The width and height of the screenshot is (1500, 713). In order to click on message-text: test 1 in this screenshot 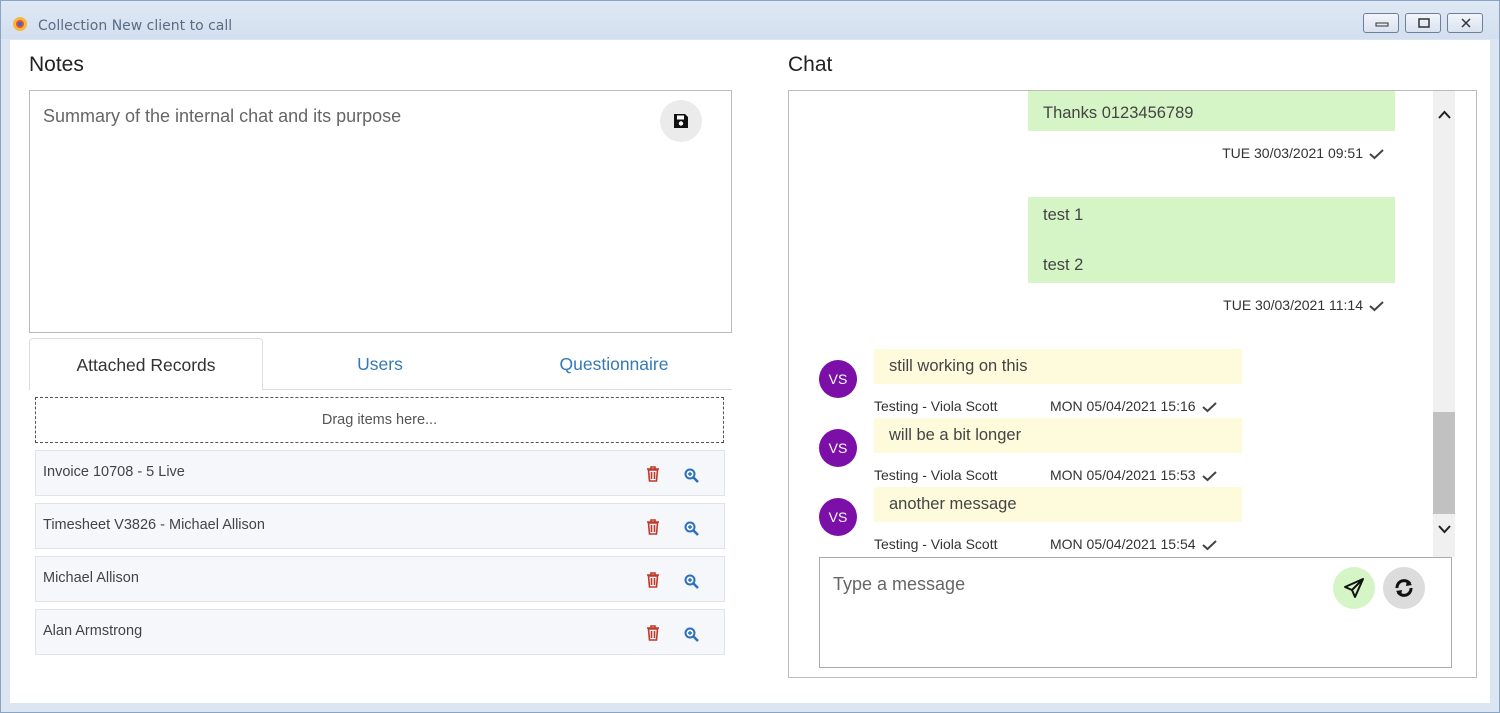, I will do `click(1063, 215)`.